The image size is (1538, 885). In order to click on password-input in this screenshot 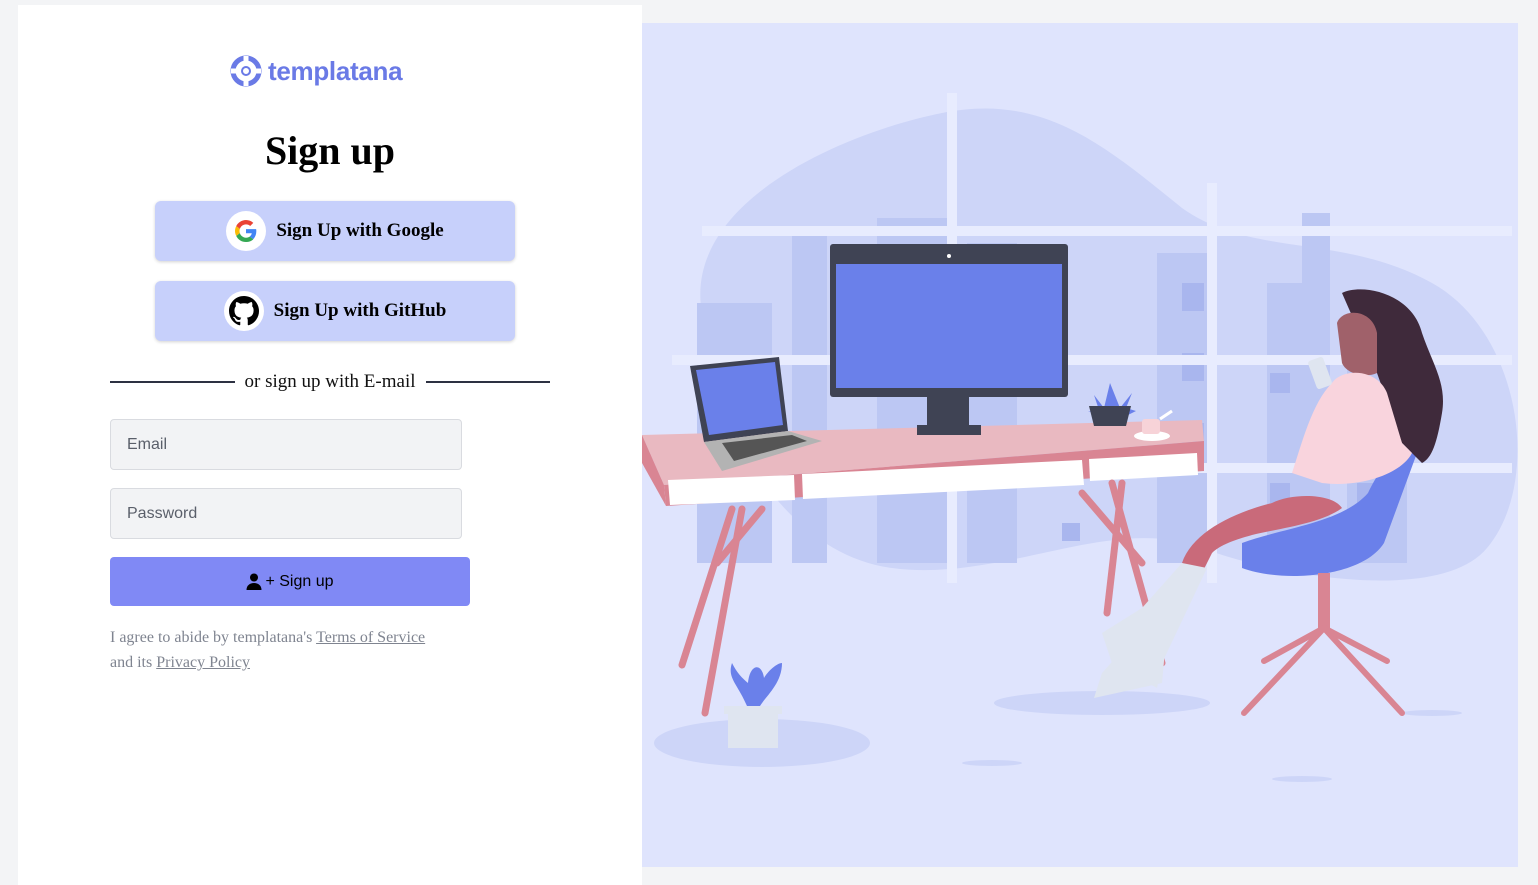, I will do `click(286, 513)`.